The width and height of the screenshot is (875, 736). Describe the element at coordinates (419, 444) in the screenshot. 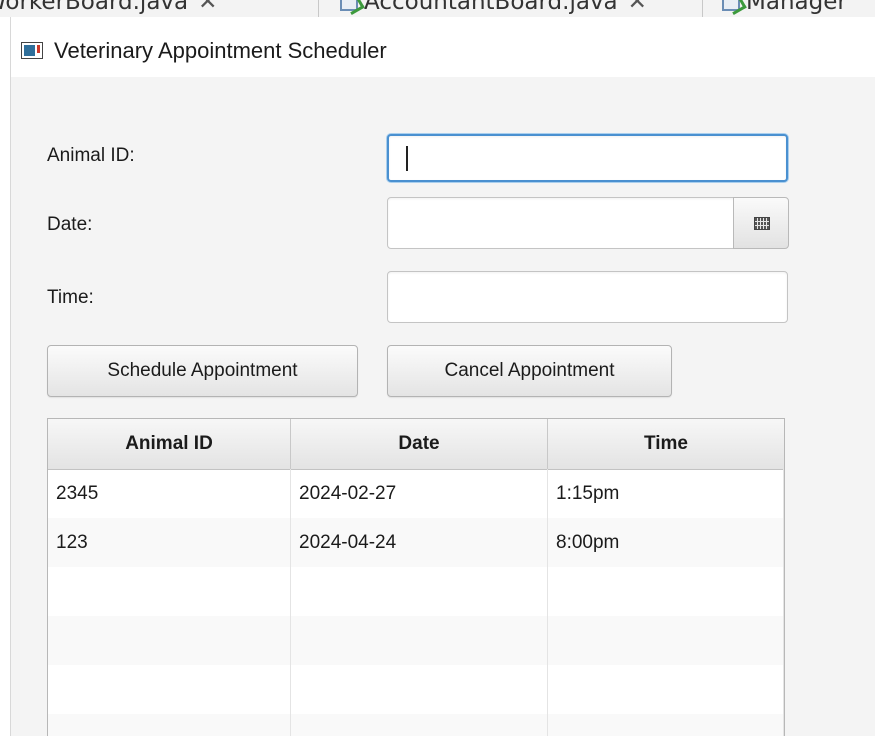

I see `column-header-date: Date` at that location.